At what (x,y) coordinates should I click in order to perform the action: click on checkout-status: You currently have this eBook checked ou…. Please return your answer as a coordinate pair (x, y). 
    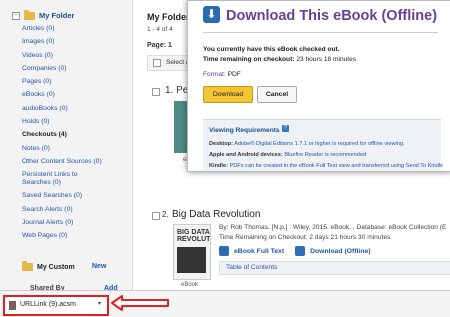
    Looking at the image, I should click on (271, 49).